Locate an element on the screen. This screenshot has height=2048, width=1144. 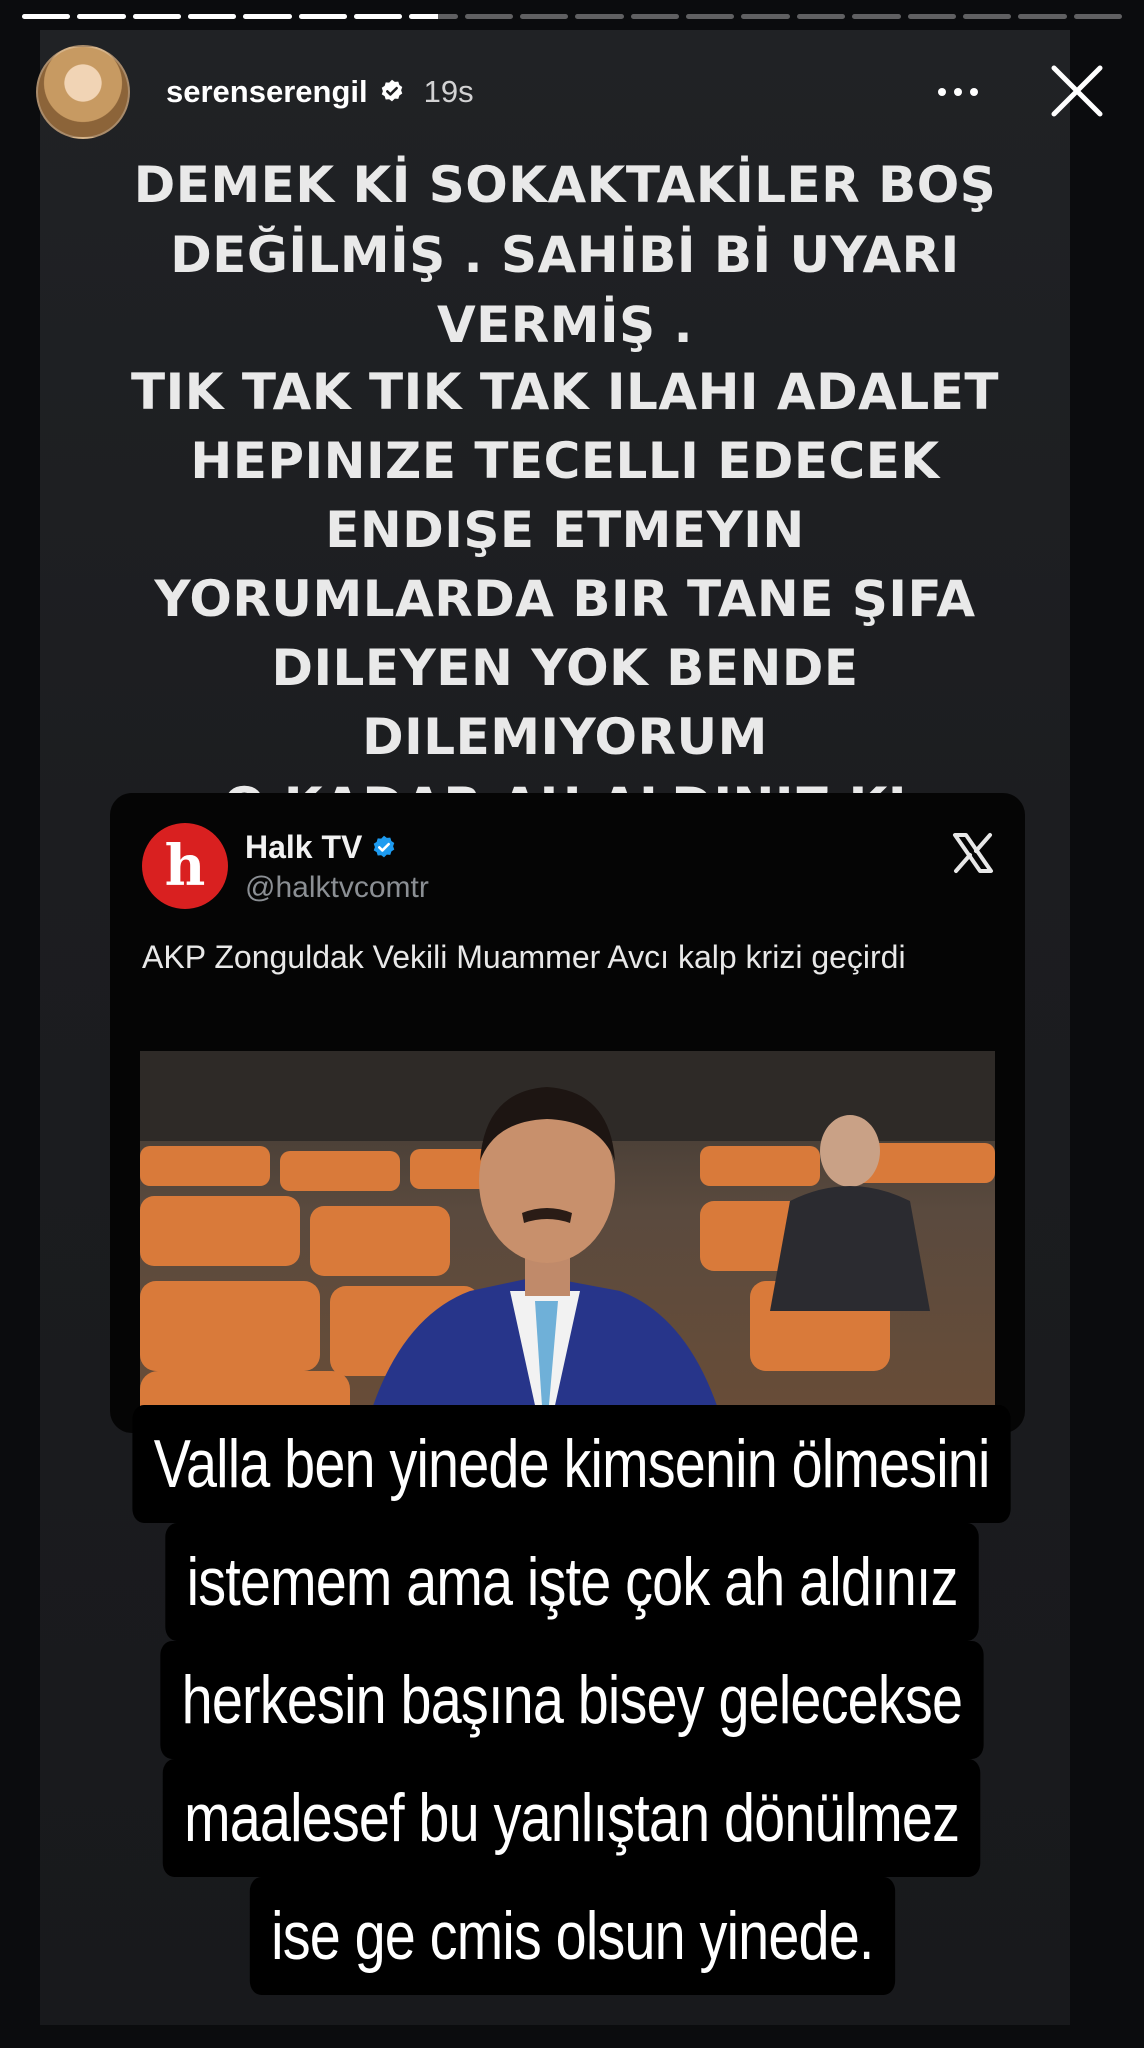
parliament-photo is located at coordinates (567, 1242).